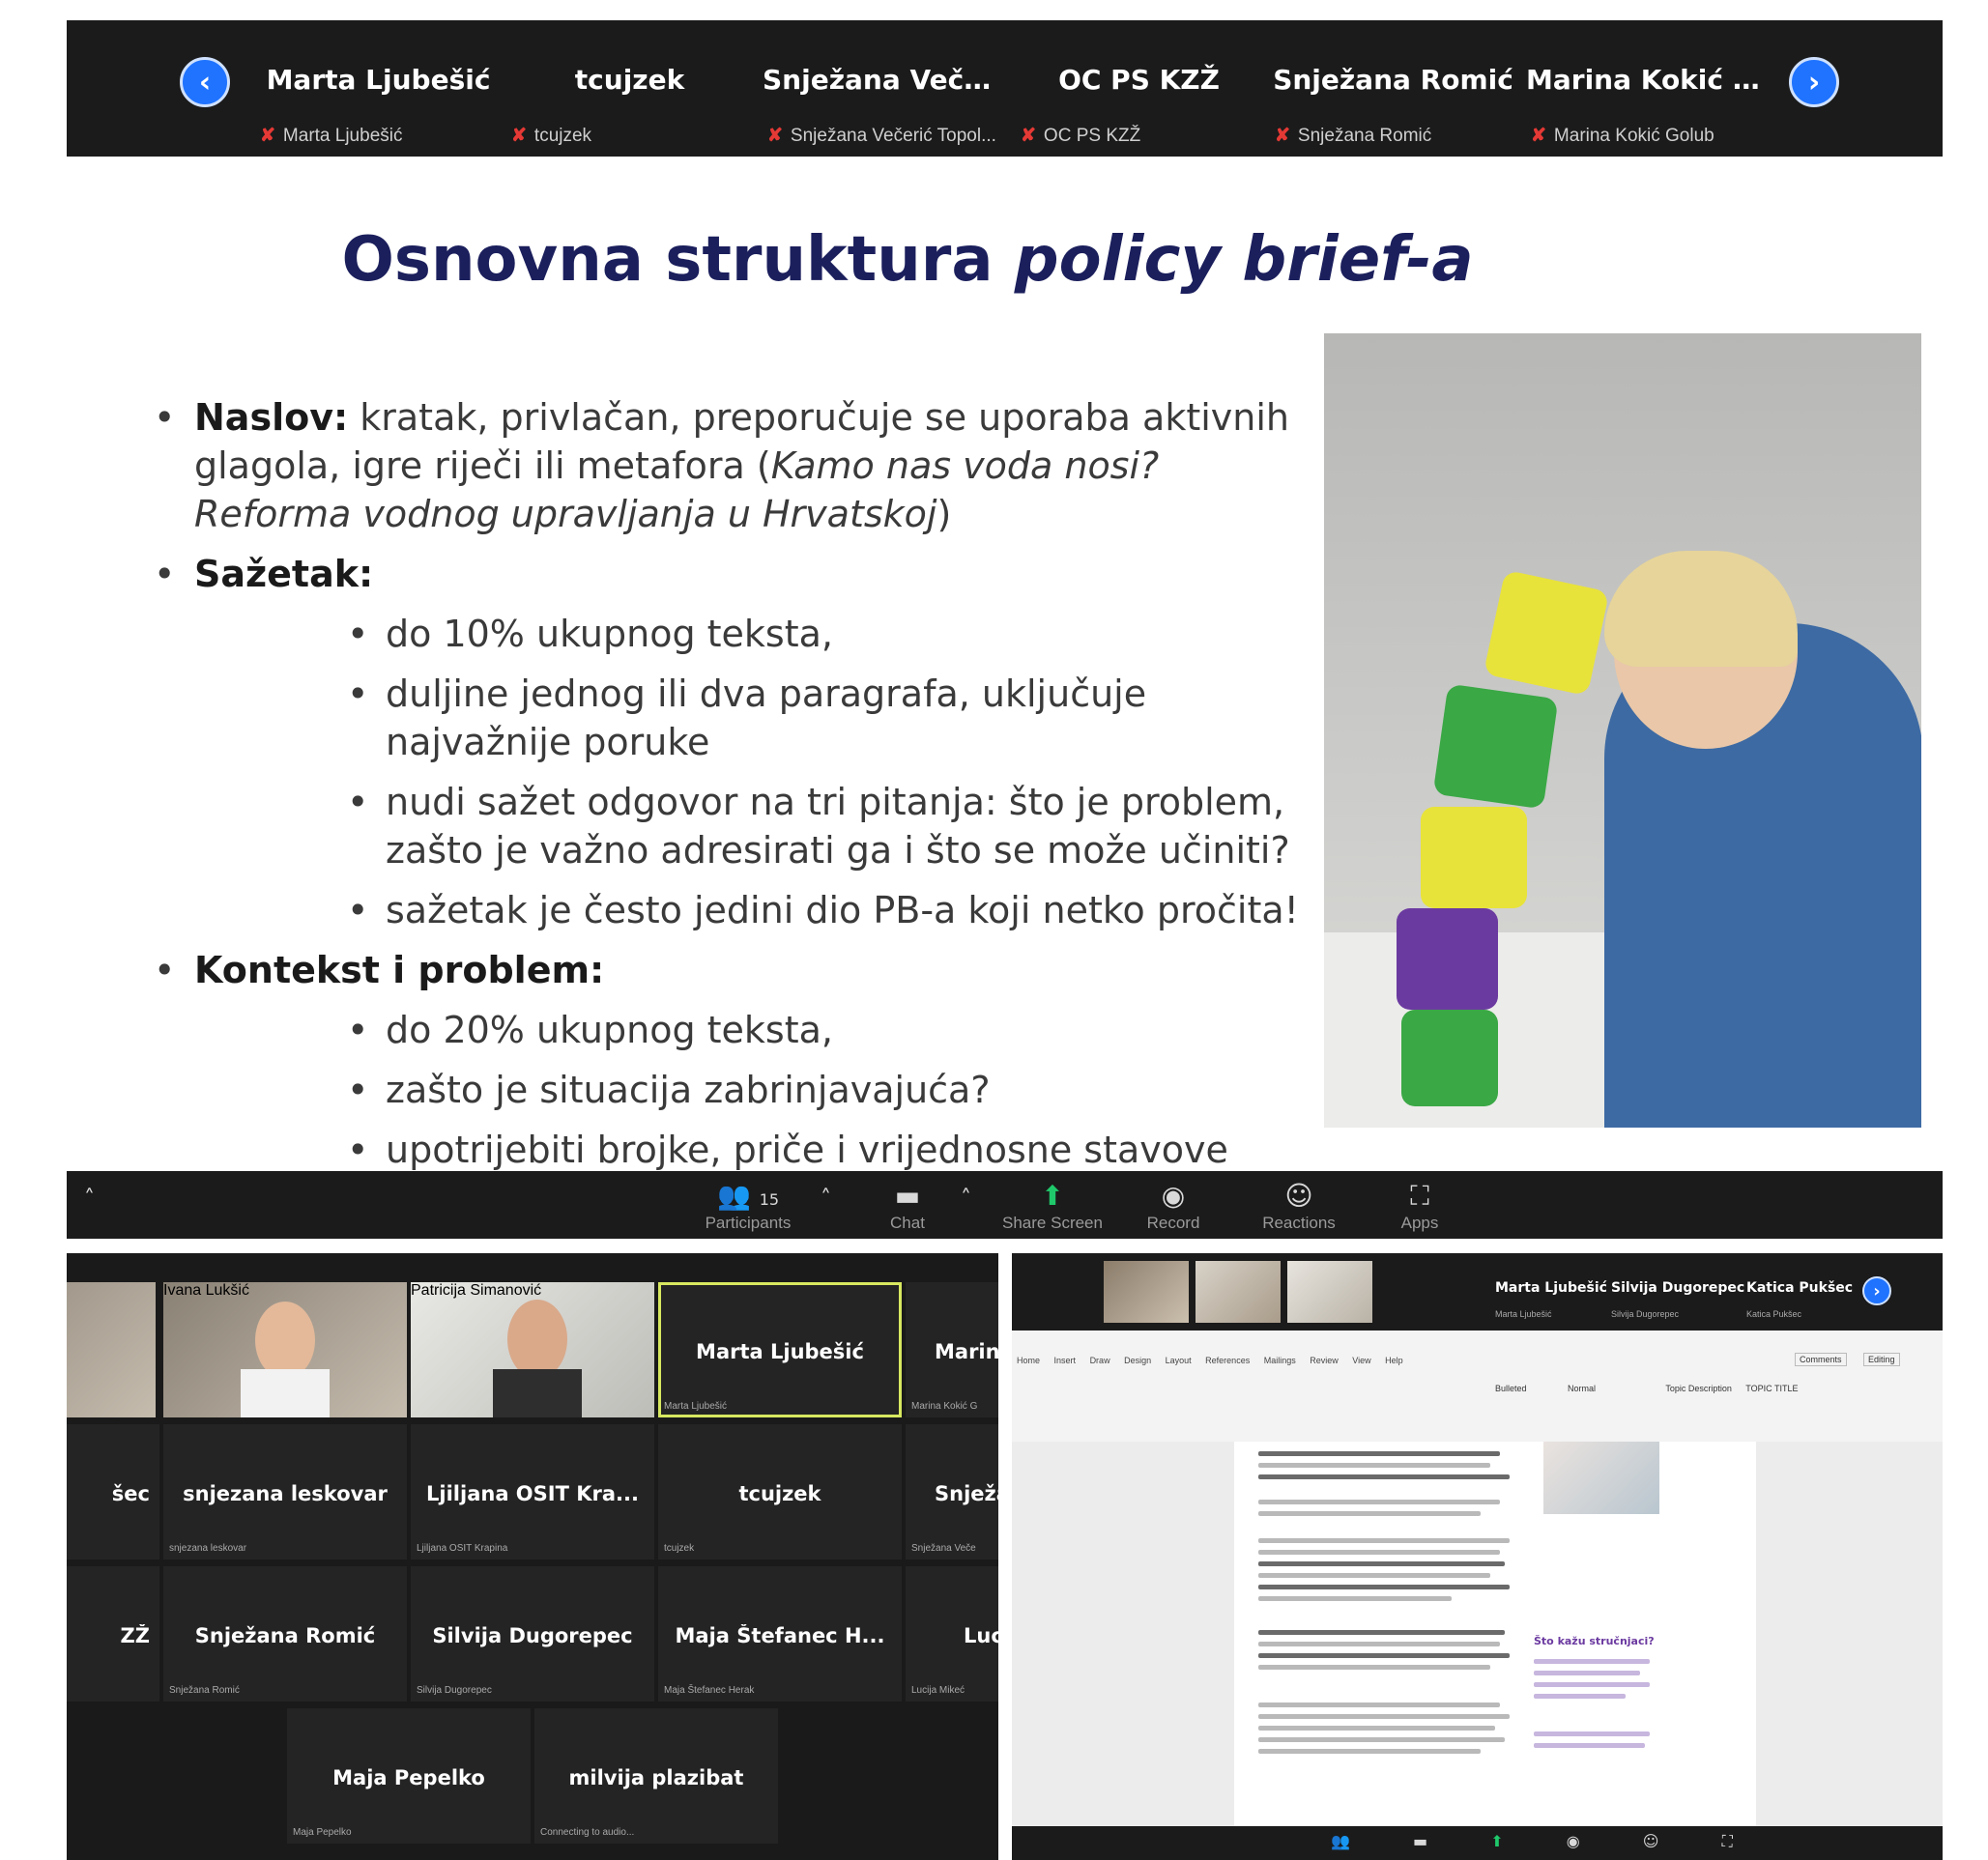 The height and width of the screenshot is (1860, 1988). I want to click on reactions-icon: ☺, so click(1651, 1841).